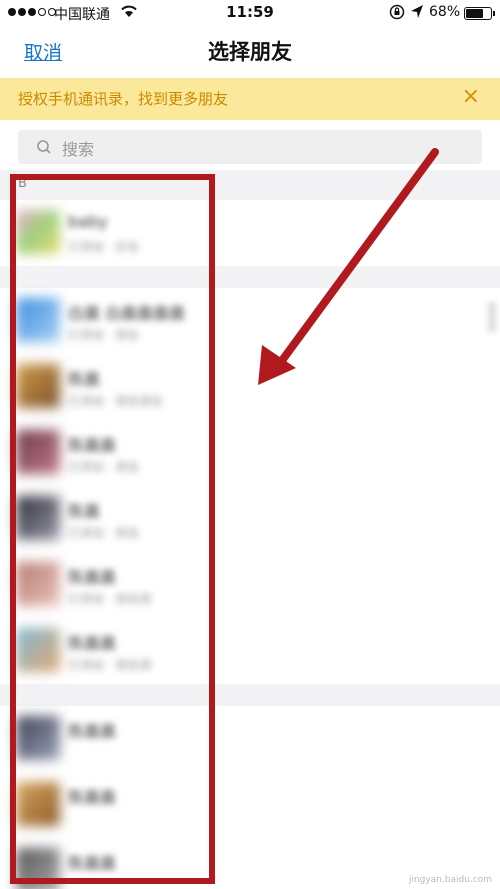 This screenshot has height=889, width=500. Describe the element at coordinates (479, 13) in the screenshot. I see `battery-icon` at that location.